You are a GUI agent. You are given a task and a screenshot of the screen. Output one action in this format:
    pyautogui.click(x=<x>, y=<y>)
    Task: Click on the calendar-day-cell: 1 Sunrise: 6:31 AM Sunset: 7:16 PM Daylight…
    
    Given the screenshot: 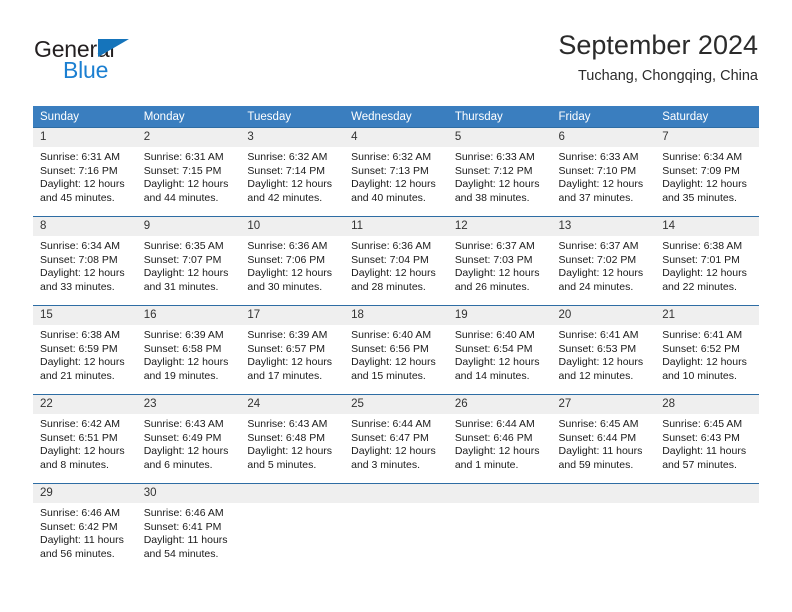 What is the action you would take?
    pyautogui.click(x=85, y=171)
    